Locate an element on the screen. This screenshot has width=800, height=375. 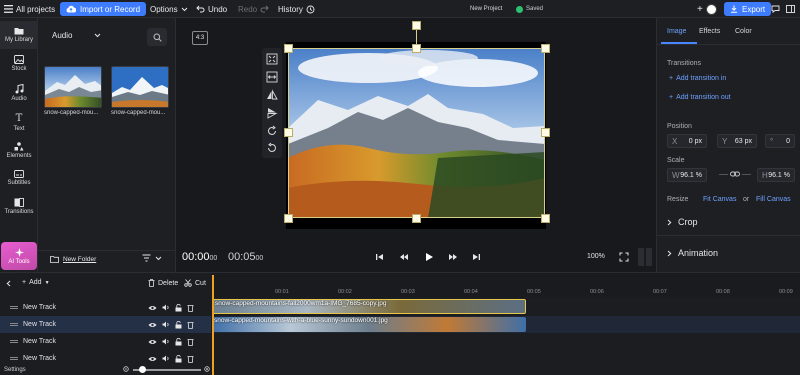
lock-ratio-toggle is located at coordinates (735, 174).